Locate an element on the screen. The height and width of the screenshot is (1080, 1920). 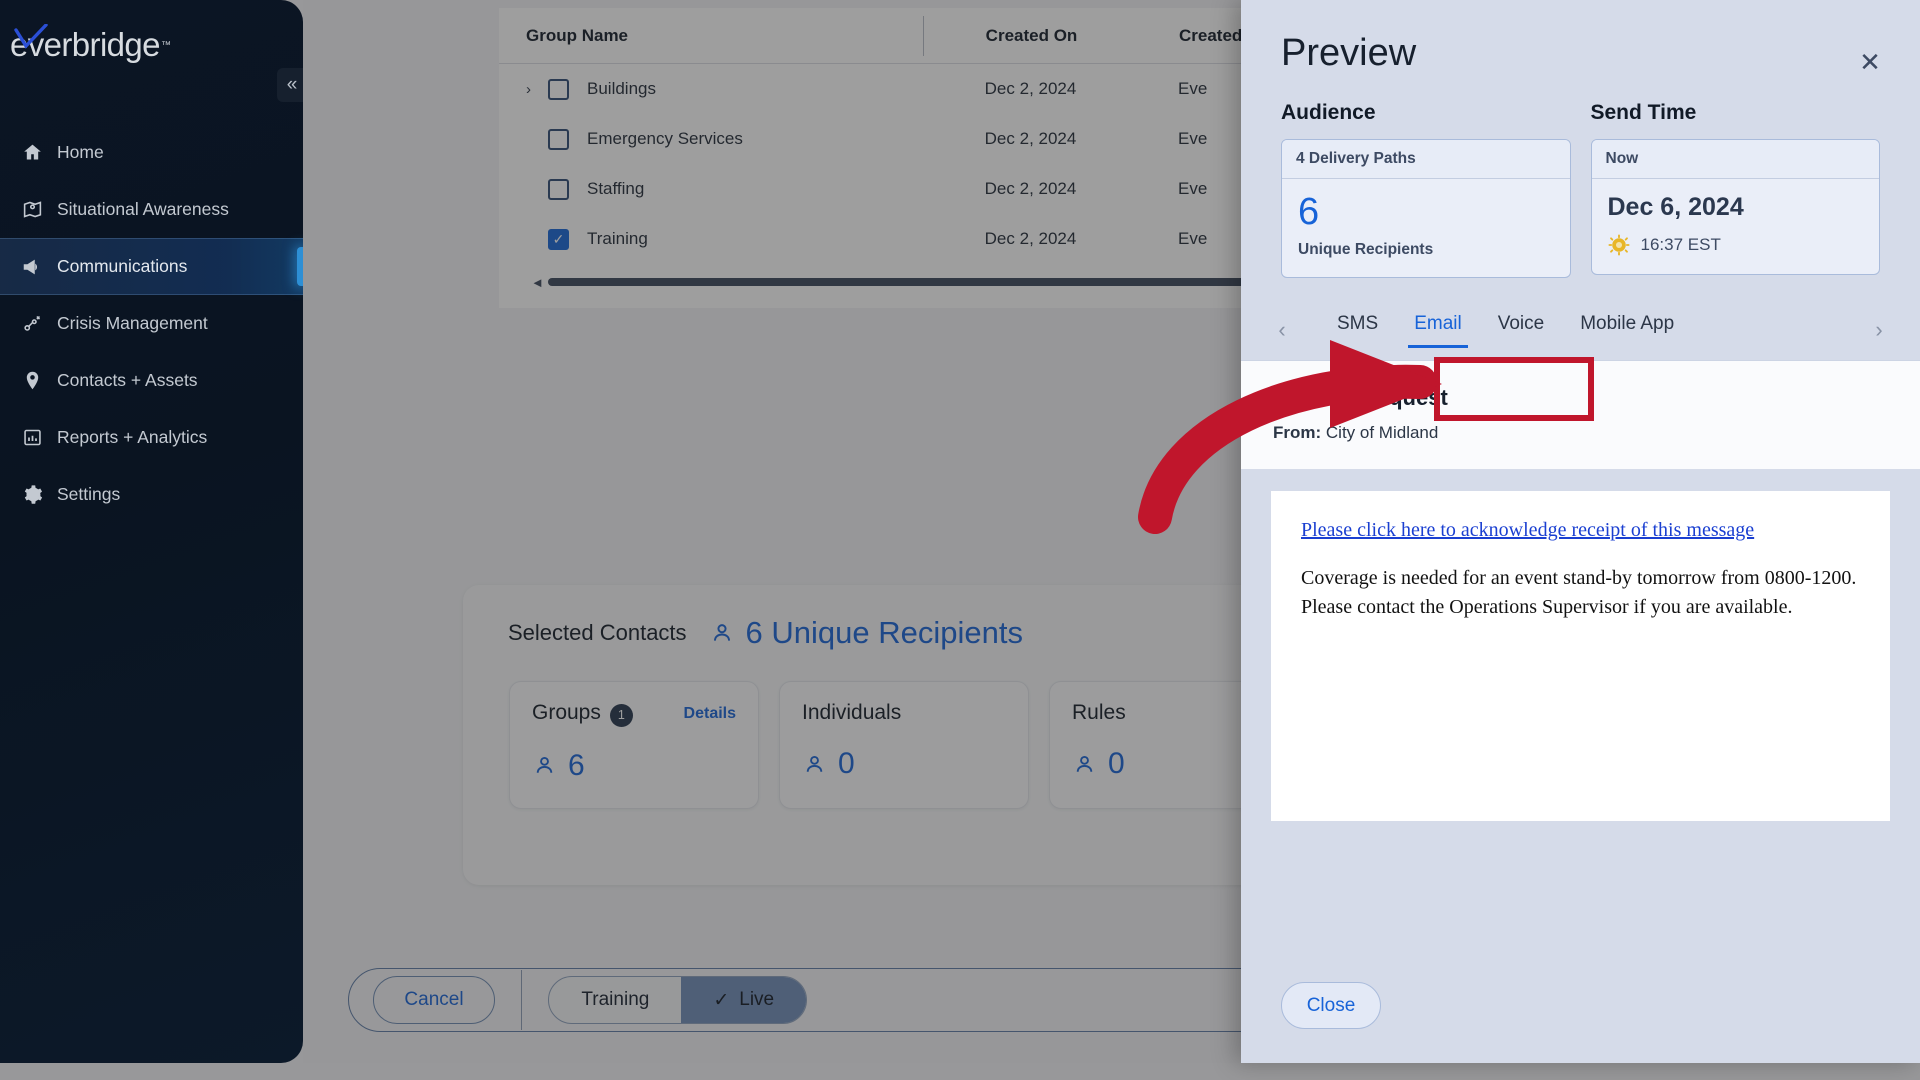
delivery-paths-label: 4 Delivery Paths is located at coordinates (1426, 159).